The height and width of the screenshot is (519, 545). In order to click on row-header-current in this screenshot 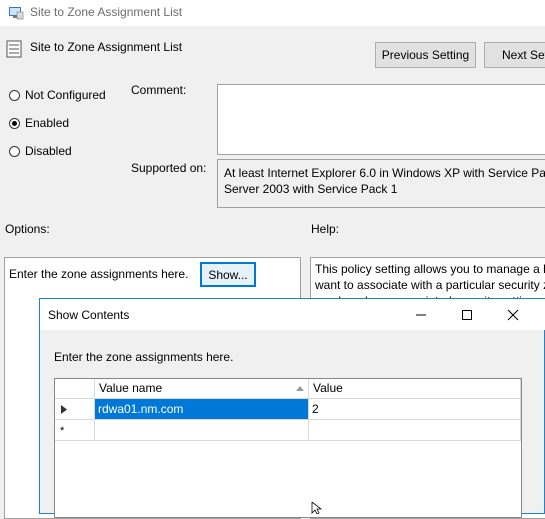, I will do `click(75, 409)`.